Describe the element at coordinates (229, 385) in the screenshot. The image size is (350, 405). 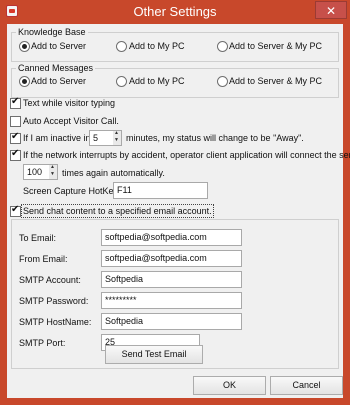
I see `ok-button: OK` at that location.